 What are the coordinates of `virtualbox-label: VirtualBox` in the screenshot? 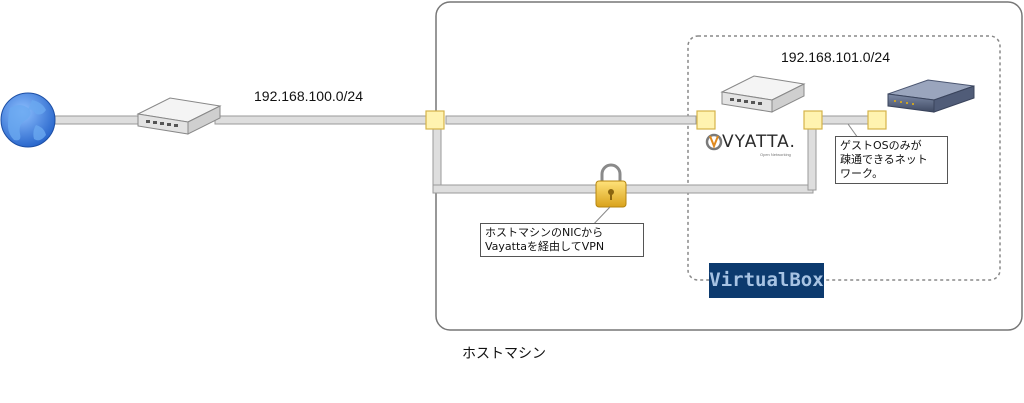 It's located at (766, 280).